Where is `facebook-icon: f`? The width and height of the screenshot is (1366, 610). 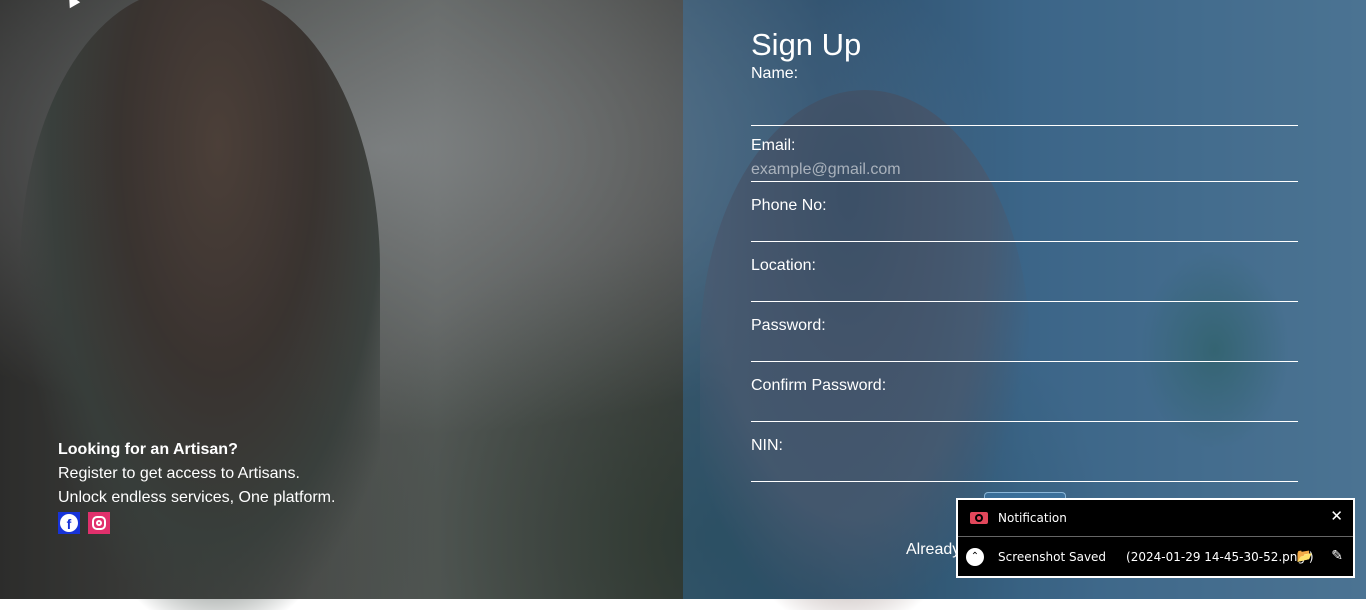 facebook-icon: f is located at coordinates (69, 523).